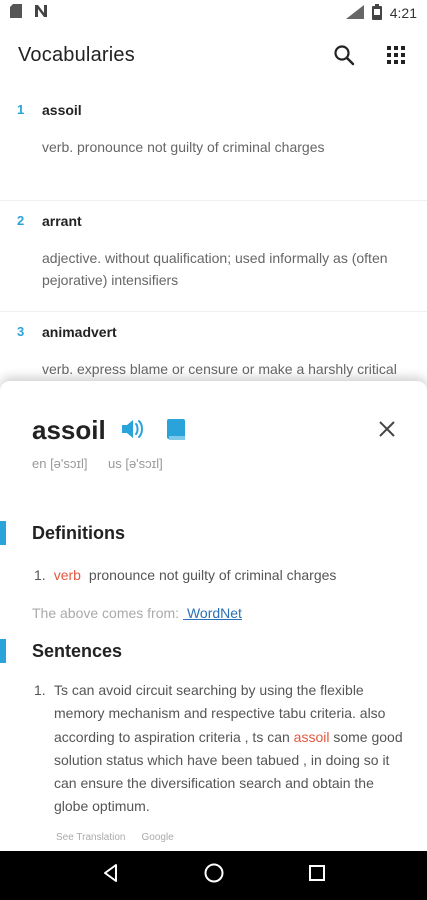  Describe the element at coordinates (40, 575) in the screenshot. I see `definition-number: 1.` at that location.